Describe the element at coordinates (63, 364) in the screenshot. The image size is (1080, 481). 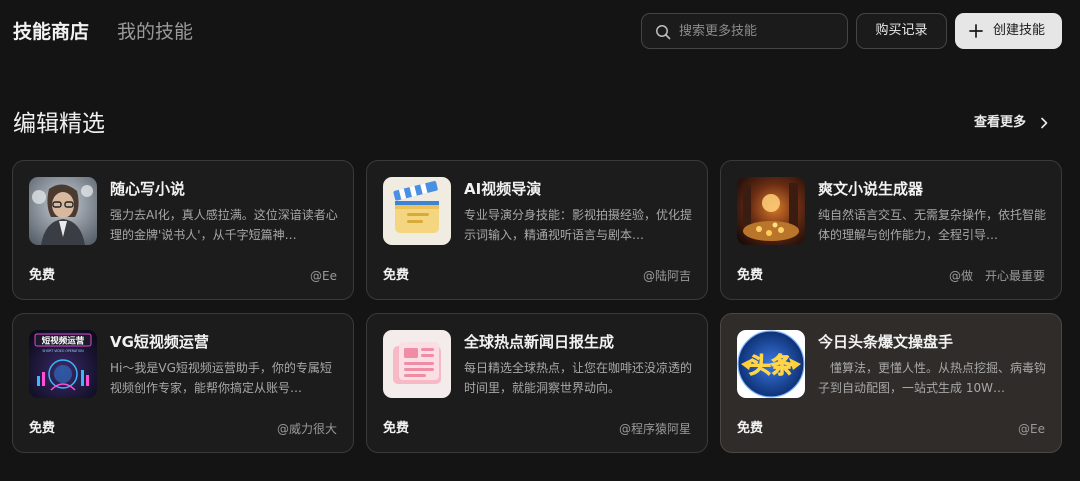
I see `skill-thumbnail-video-ops: 短视频运营 SHORT VIDEO OPERATION` at that location.